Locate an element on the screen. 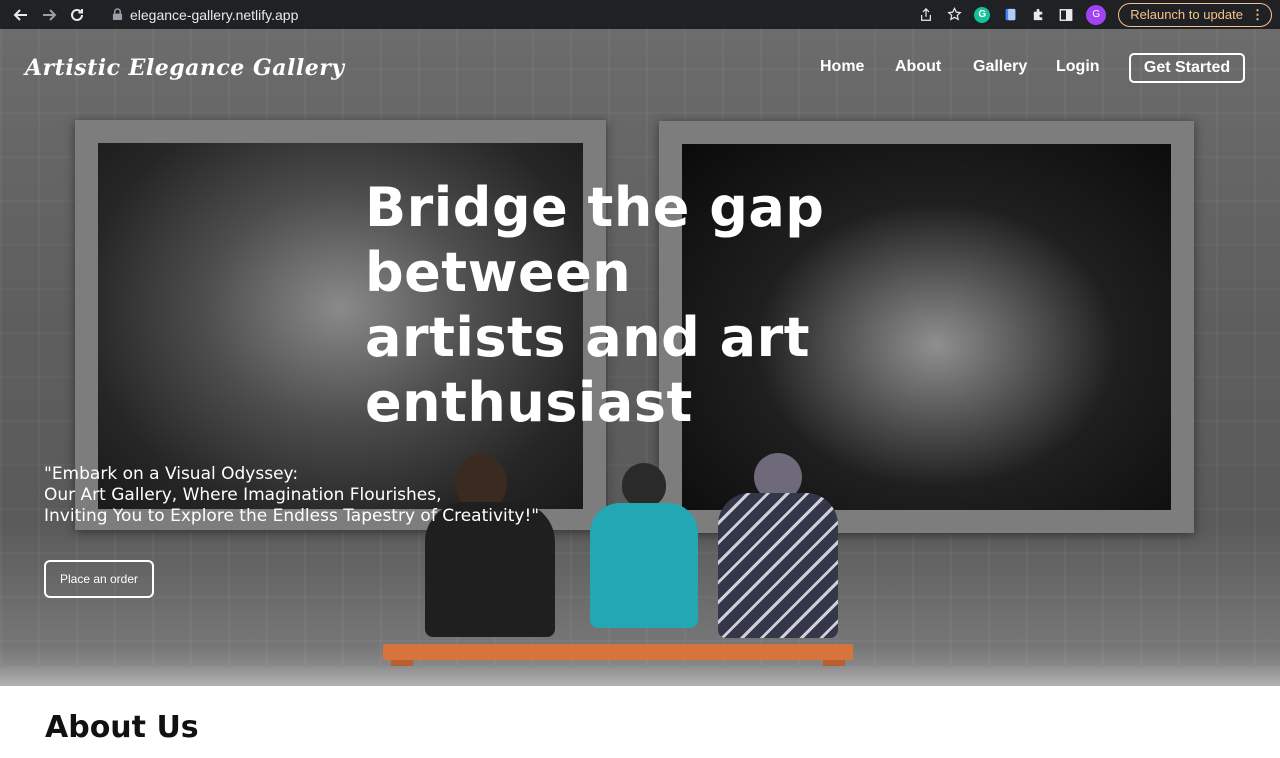  arrow-right-icon is located at coordinates (50, 14).